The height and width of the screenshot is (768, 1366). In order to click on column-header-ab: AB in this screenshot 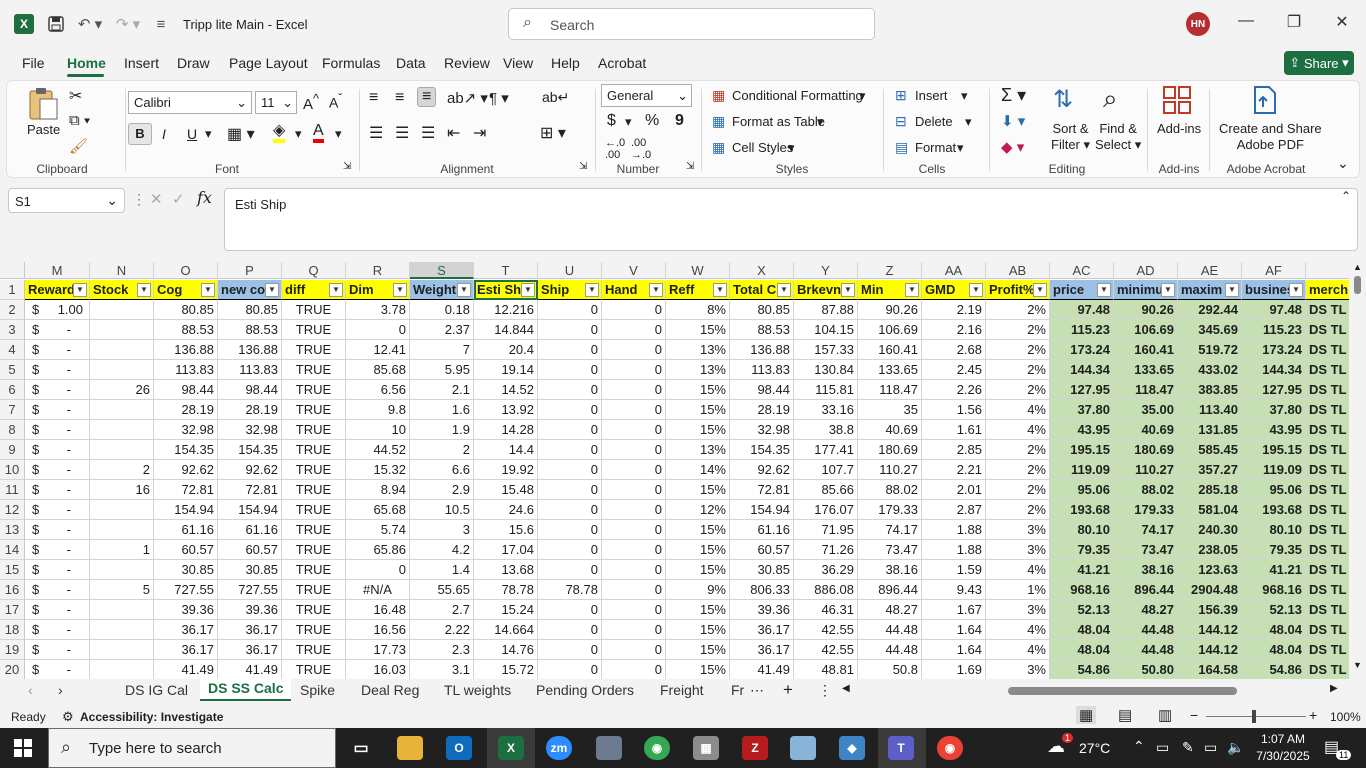, I will do `click(1018, 270)`.